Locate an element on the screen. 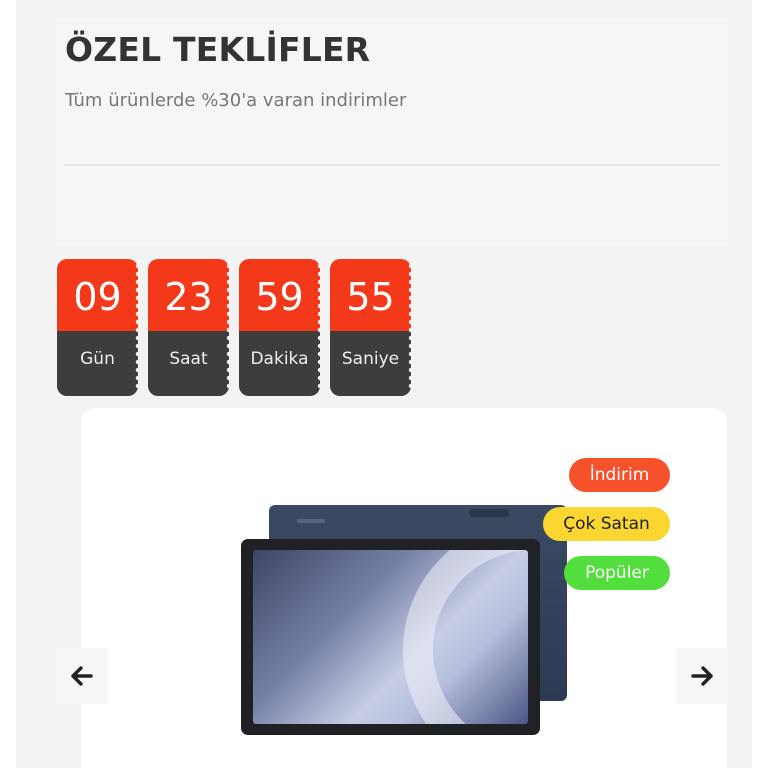 The image size is (768, 768). countdown-days-label: Gün is located at coordinates (97, 363).